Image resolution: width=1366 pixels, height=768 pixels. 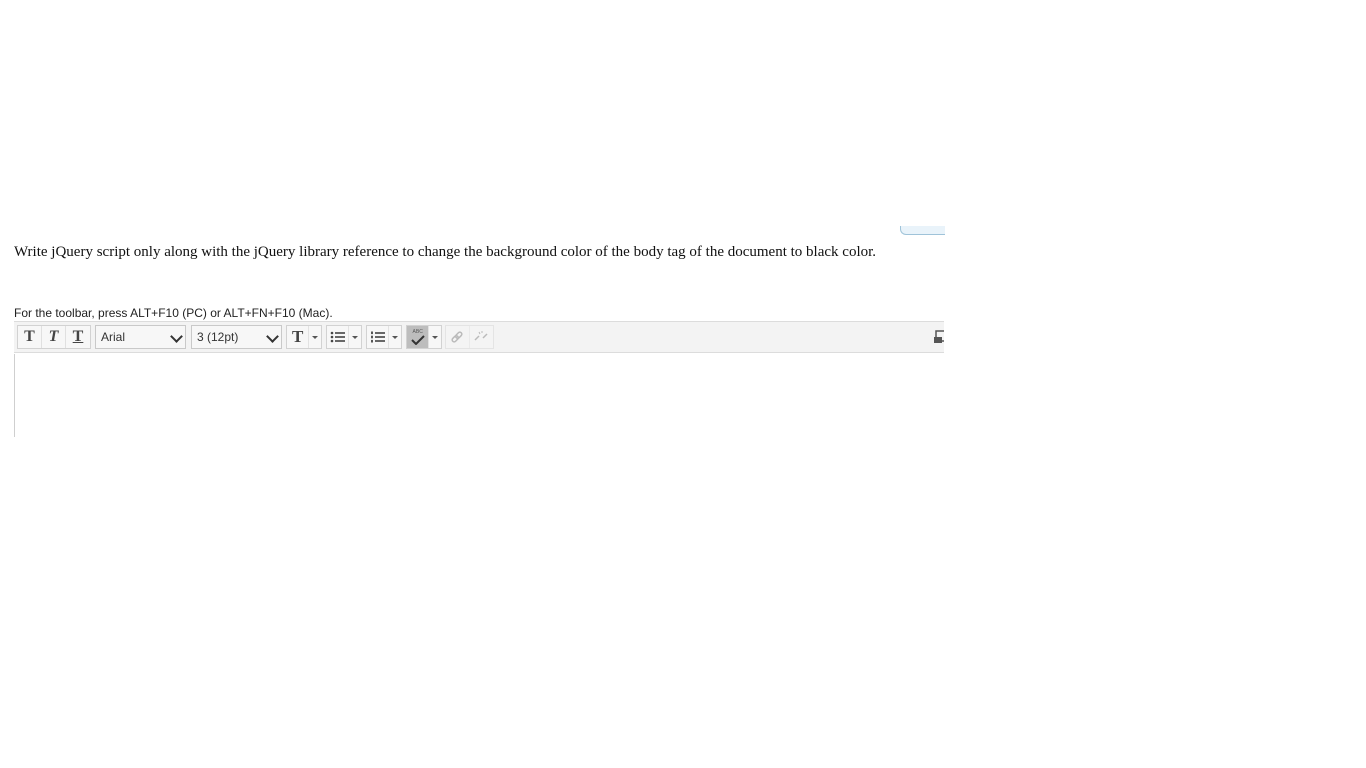 I want to click on bulleted-list-button, so click(x=344, y=337).